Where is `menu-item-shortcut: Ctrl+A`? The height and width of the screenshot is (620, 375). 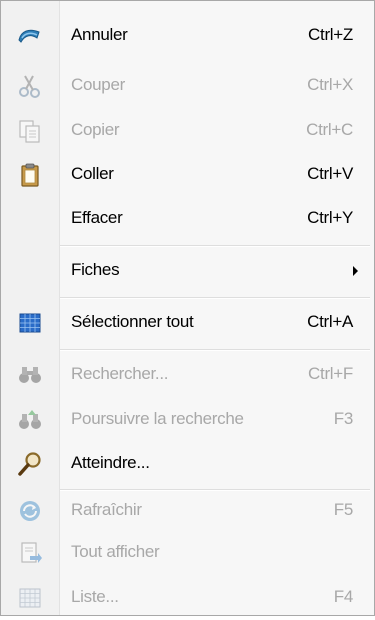
menu-item-shortcut: Ctrl+A is located at coordinates (330, 321).